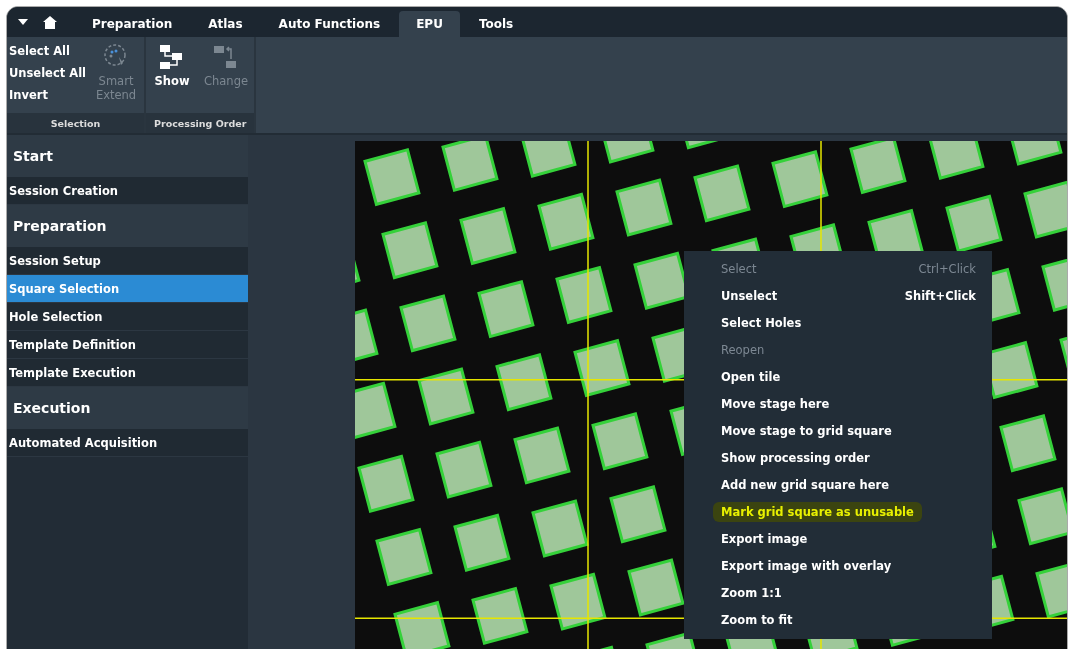 The width and height of the screenshot is (1070, 649). Describe the element at coordinates (838, 484) in the screenshot. I see `menu-item: Add new grid square here` at that location.